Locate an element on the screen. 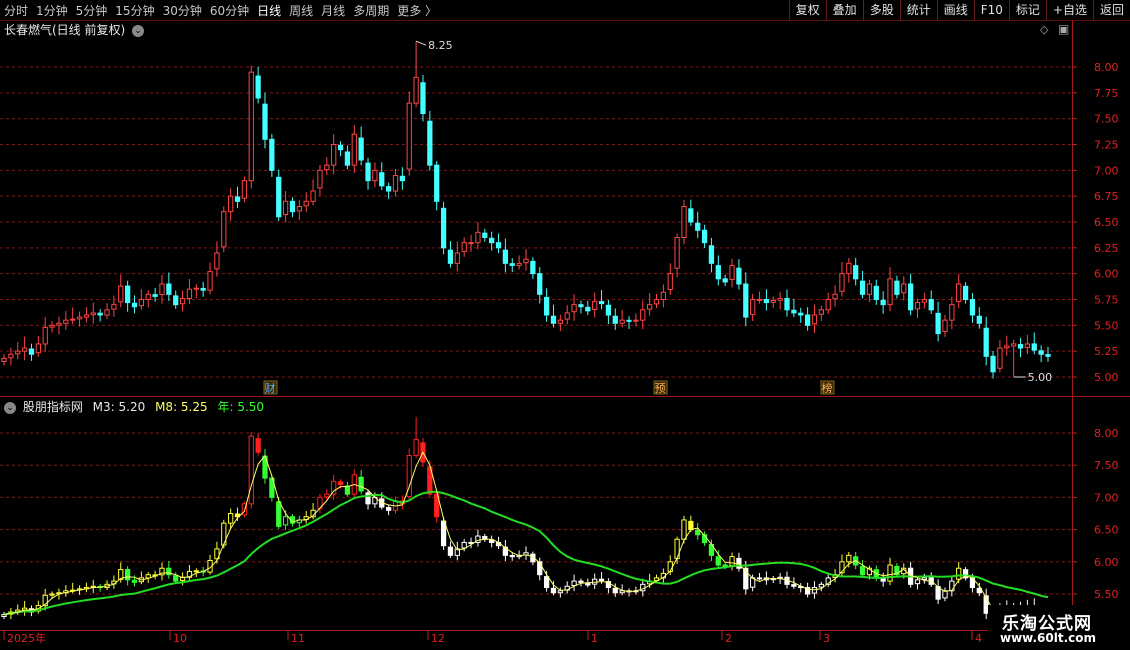 Image resolution: width=1130 pixels, height=650 pixels. diamond-icon: ◇ is located at coordinates (1044, 29).